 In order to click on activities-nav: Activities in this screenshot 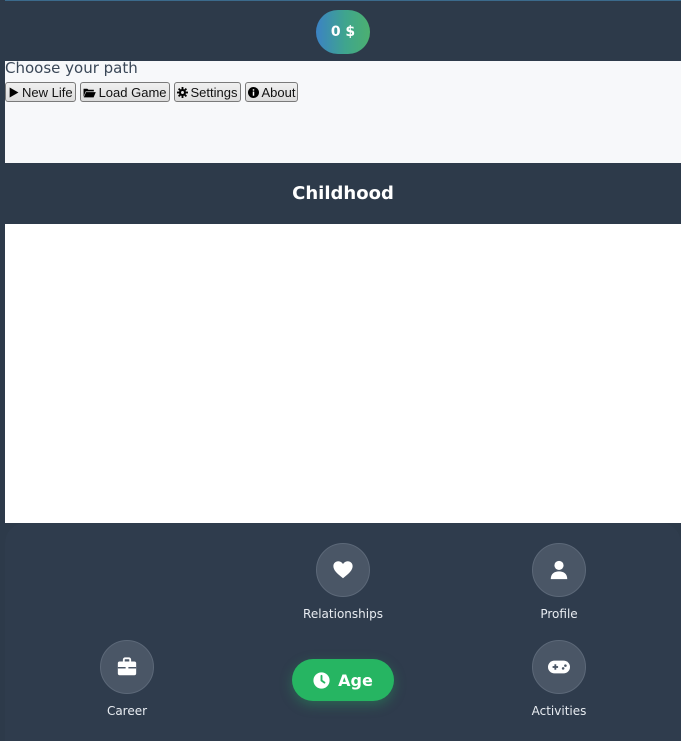, I will do `click(559, 679)`.